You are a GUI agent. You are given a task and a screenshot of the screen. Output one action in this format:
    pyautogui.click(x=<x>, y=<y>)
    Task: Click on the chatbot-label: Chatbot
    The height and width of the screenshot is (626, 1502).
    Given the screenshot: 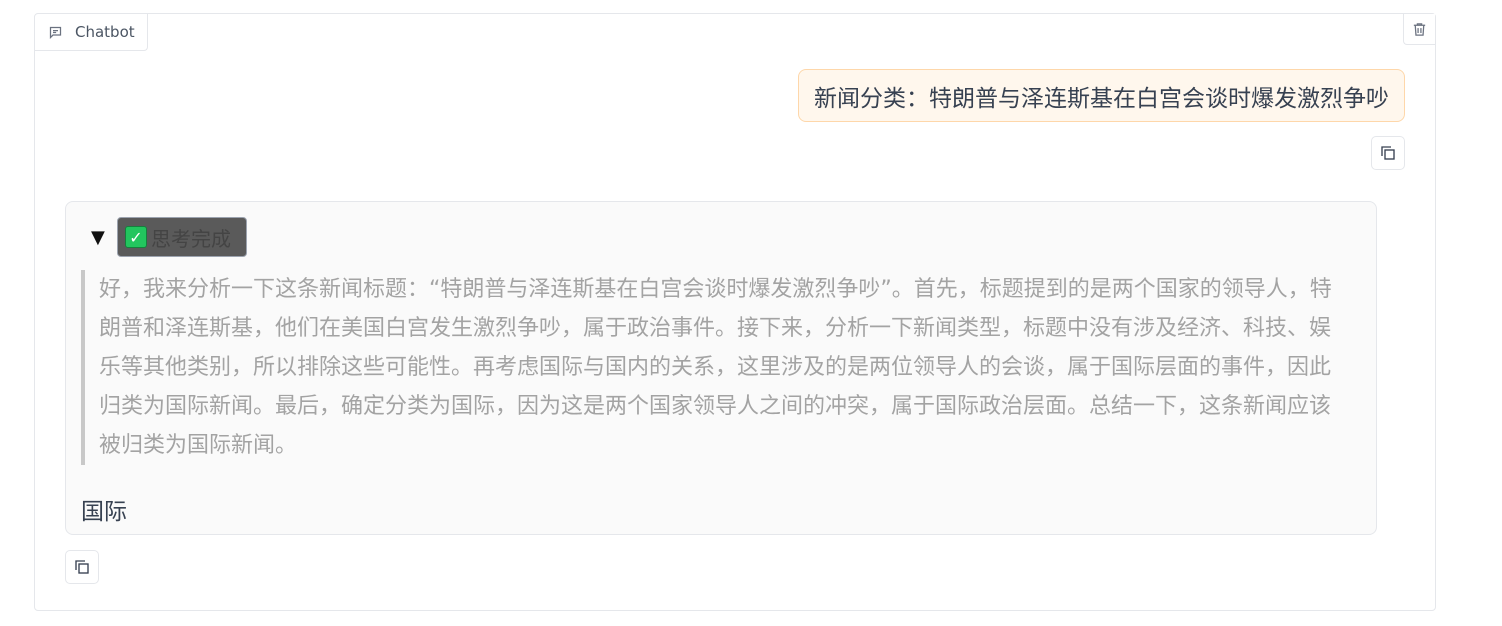 What is the action you would take?
    pyautogui.click(x=91, y=32)
    